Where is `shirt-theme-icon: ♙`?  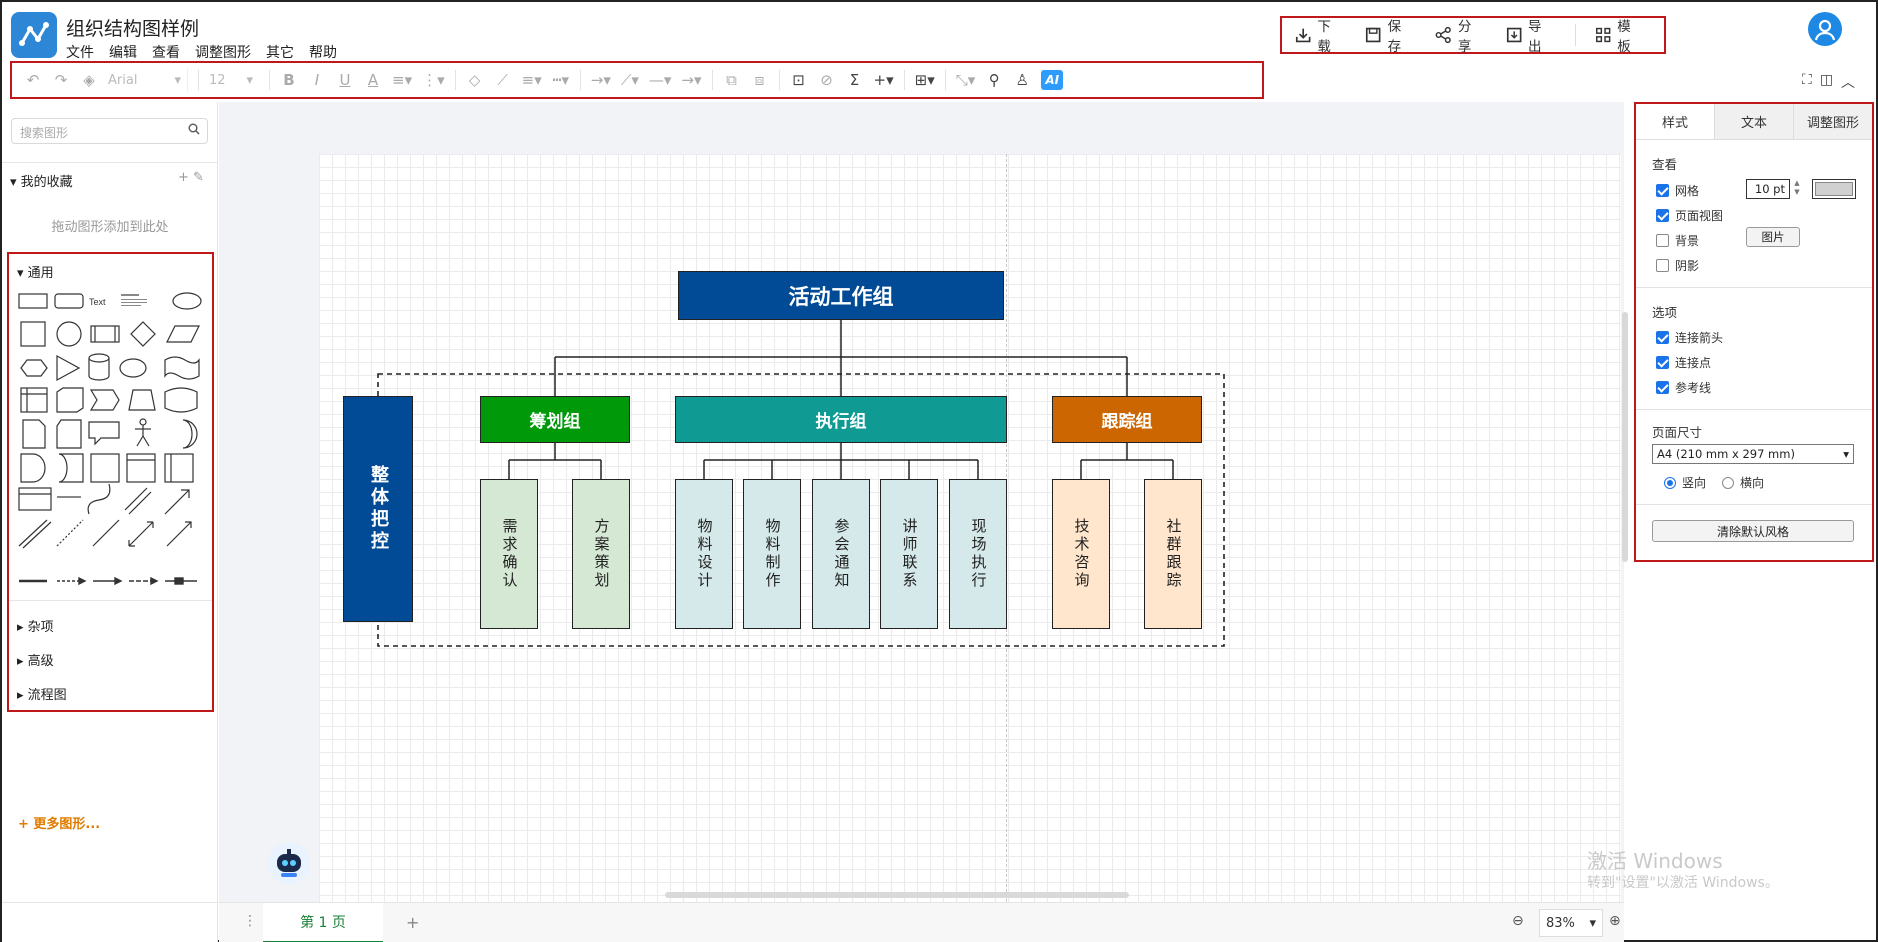 shirt-theme-icon: ♙ is located at coordinates (1022, 80).